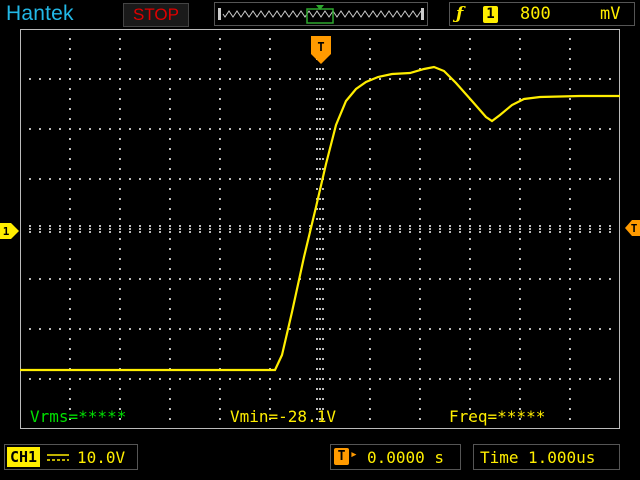  I want to click on vmin-measurement: Vmin=-28.1V, so click(283, 416).